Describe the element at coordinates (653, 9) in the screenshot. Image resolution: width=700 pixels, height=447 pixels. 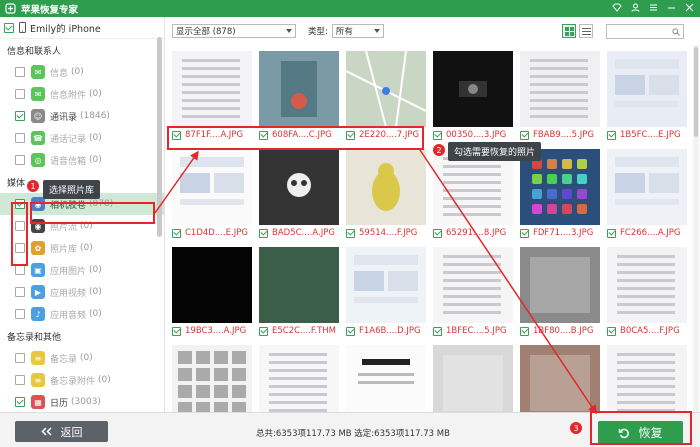
I see `menu-icon` at that location.